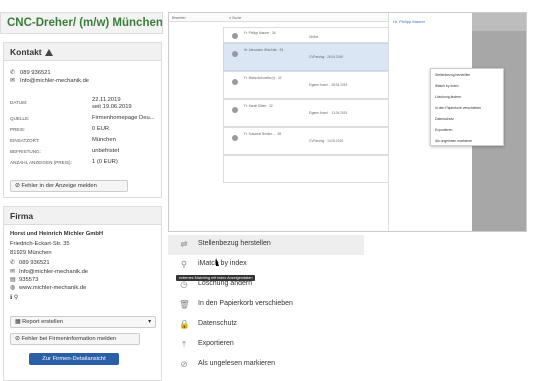  Describe the element at coordinates (263, 134) in the screenshot. I see `candidate-name: Fr. Susanne Brinkm... · 38` at that location.